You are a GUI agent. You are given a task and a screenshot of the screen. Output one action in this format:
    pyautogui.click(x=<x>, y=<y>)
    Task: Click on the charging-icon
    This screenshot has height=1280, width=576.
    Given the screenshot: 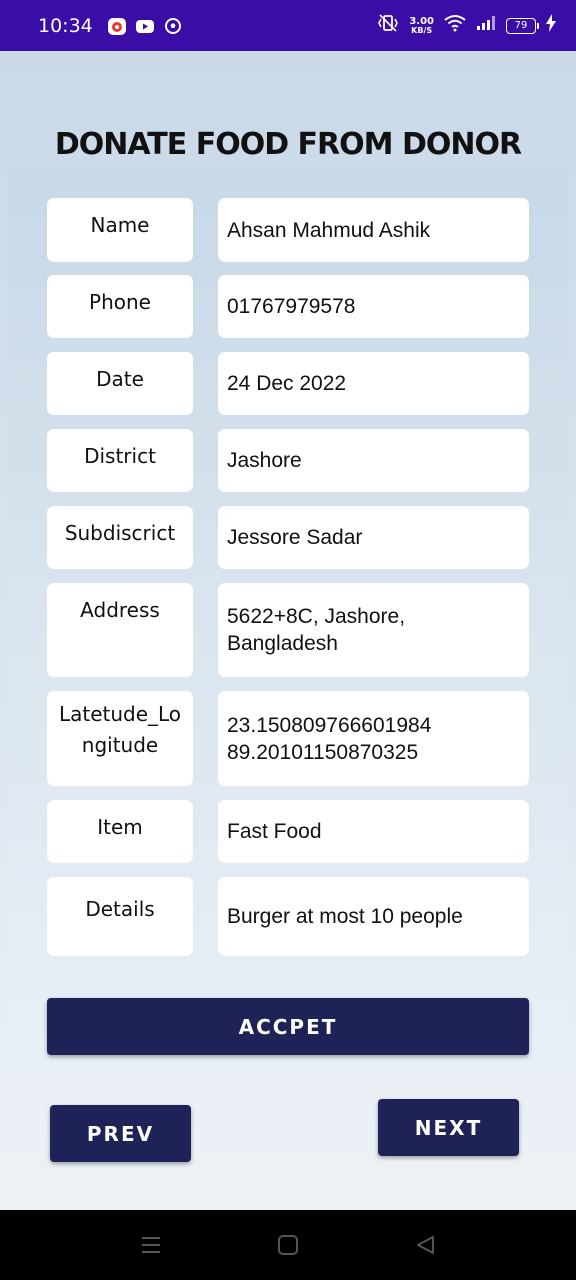 What is the action you would take?
    pyautogui.click(x=551, y=25)
    